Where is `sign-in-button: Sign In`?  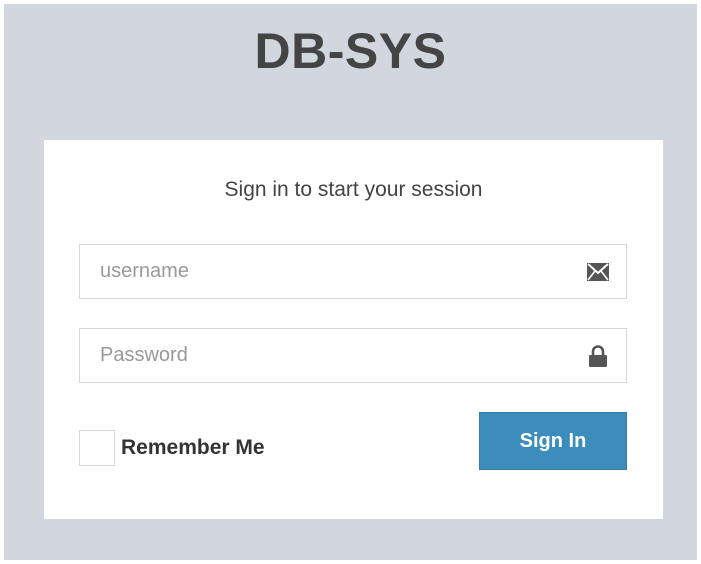 sign-in-button: Sign In is located at coordinates (553, 441).